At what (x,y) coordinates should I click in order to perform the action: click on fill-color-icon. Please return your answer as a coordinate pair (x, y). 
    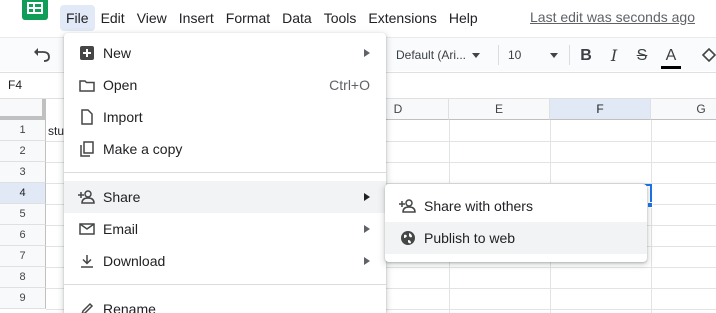
    Looking at the image, I should click on (708, 55).